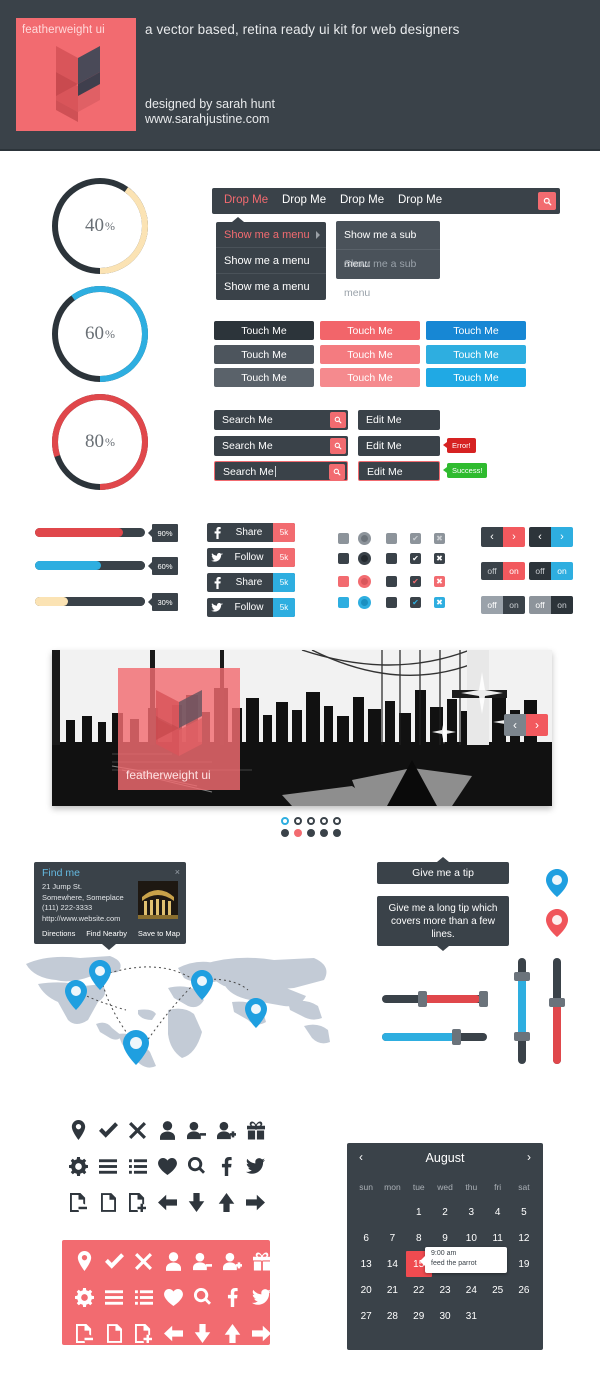  What do you see at coordinates (492, 605) in the screenshot?
I see `toggle-grey-a-off-label: off` at bounding box center [492, 605].